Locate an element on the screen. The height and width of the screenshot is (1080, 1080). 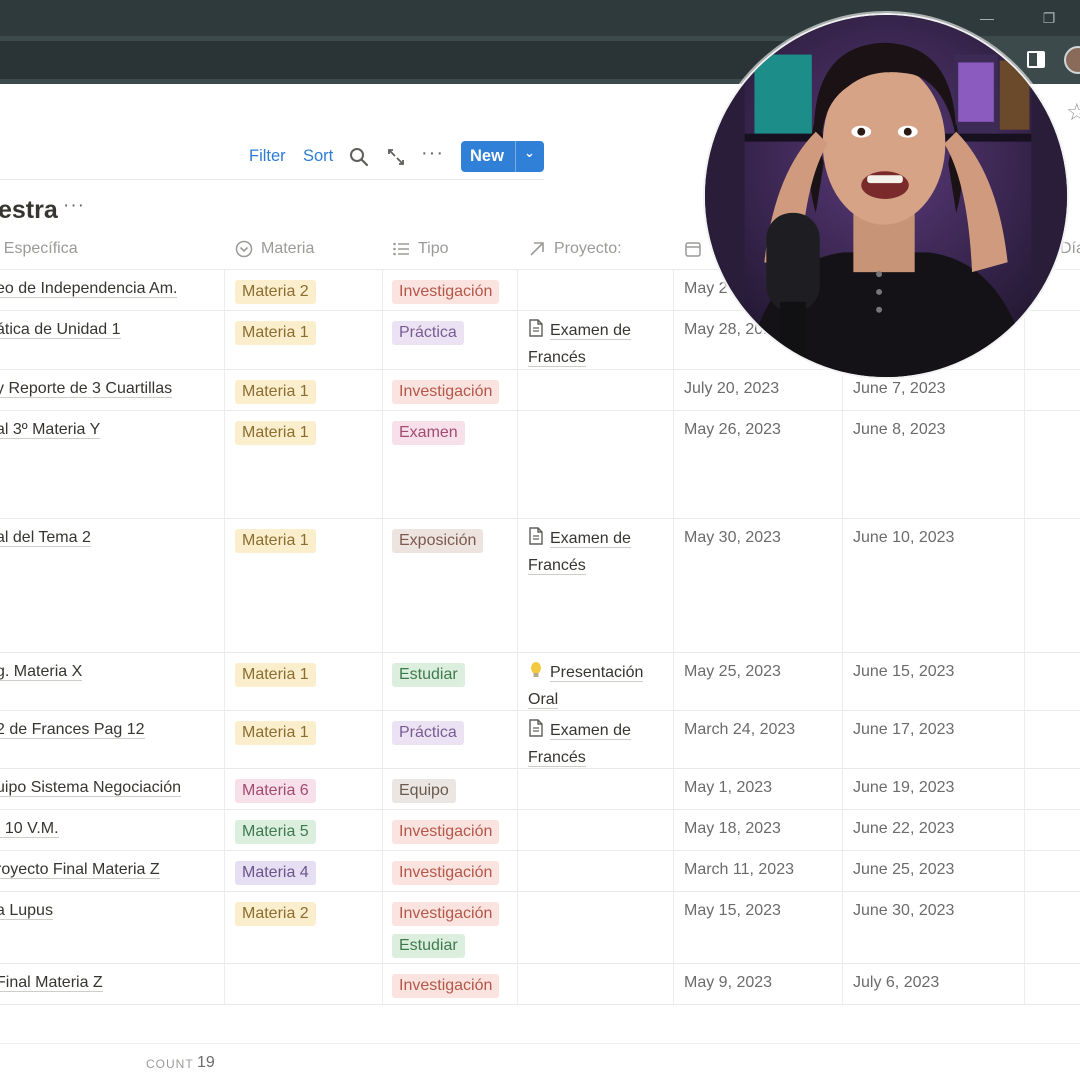
more-options-icon: ··· is located at coordinates (432, 153).